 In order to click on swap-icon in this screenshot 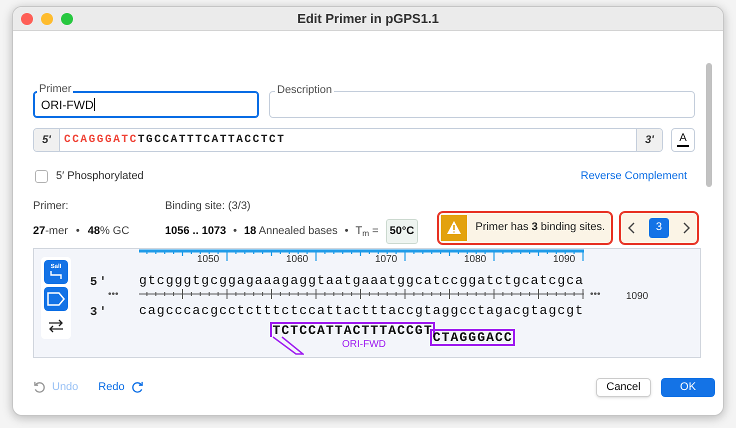, I will do `click(56, 326)`.